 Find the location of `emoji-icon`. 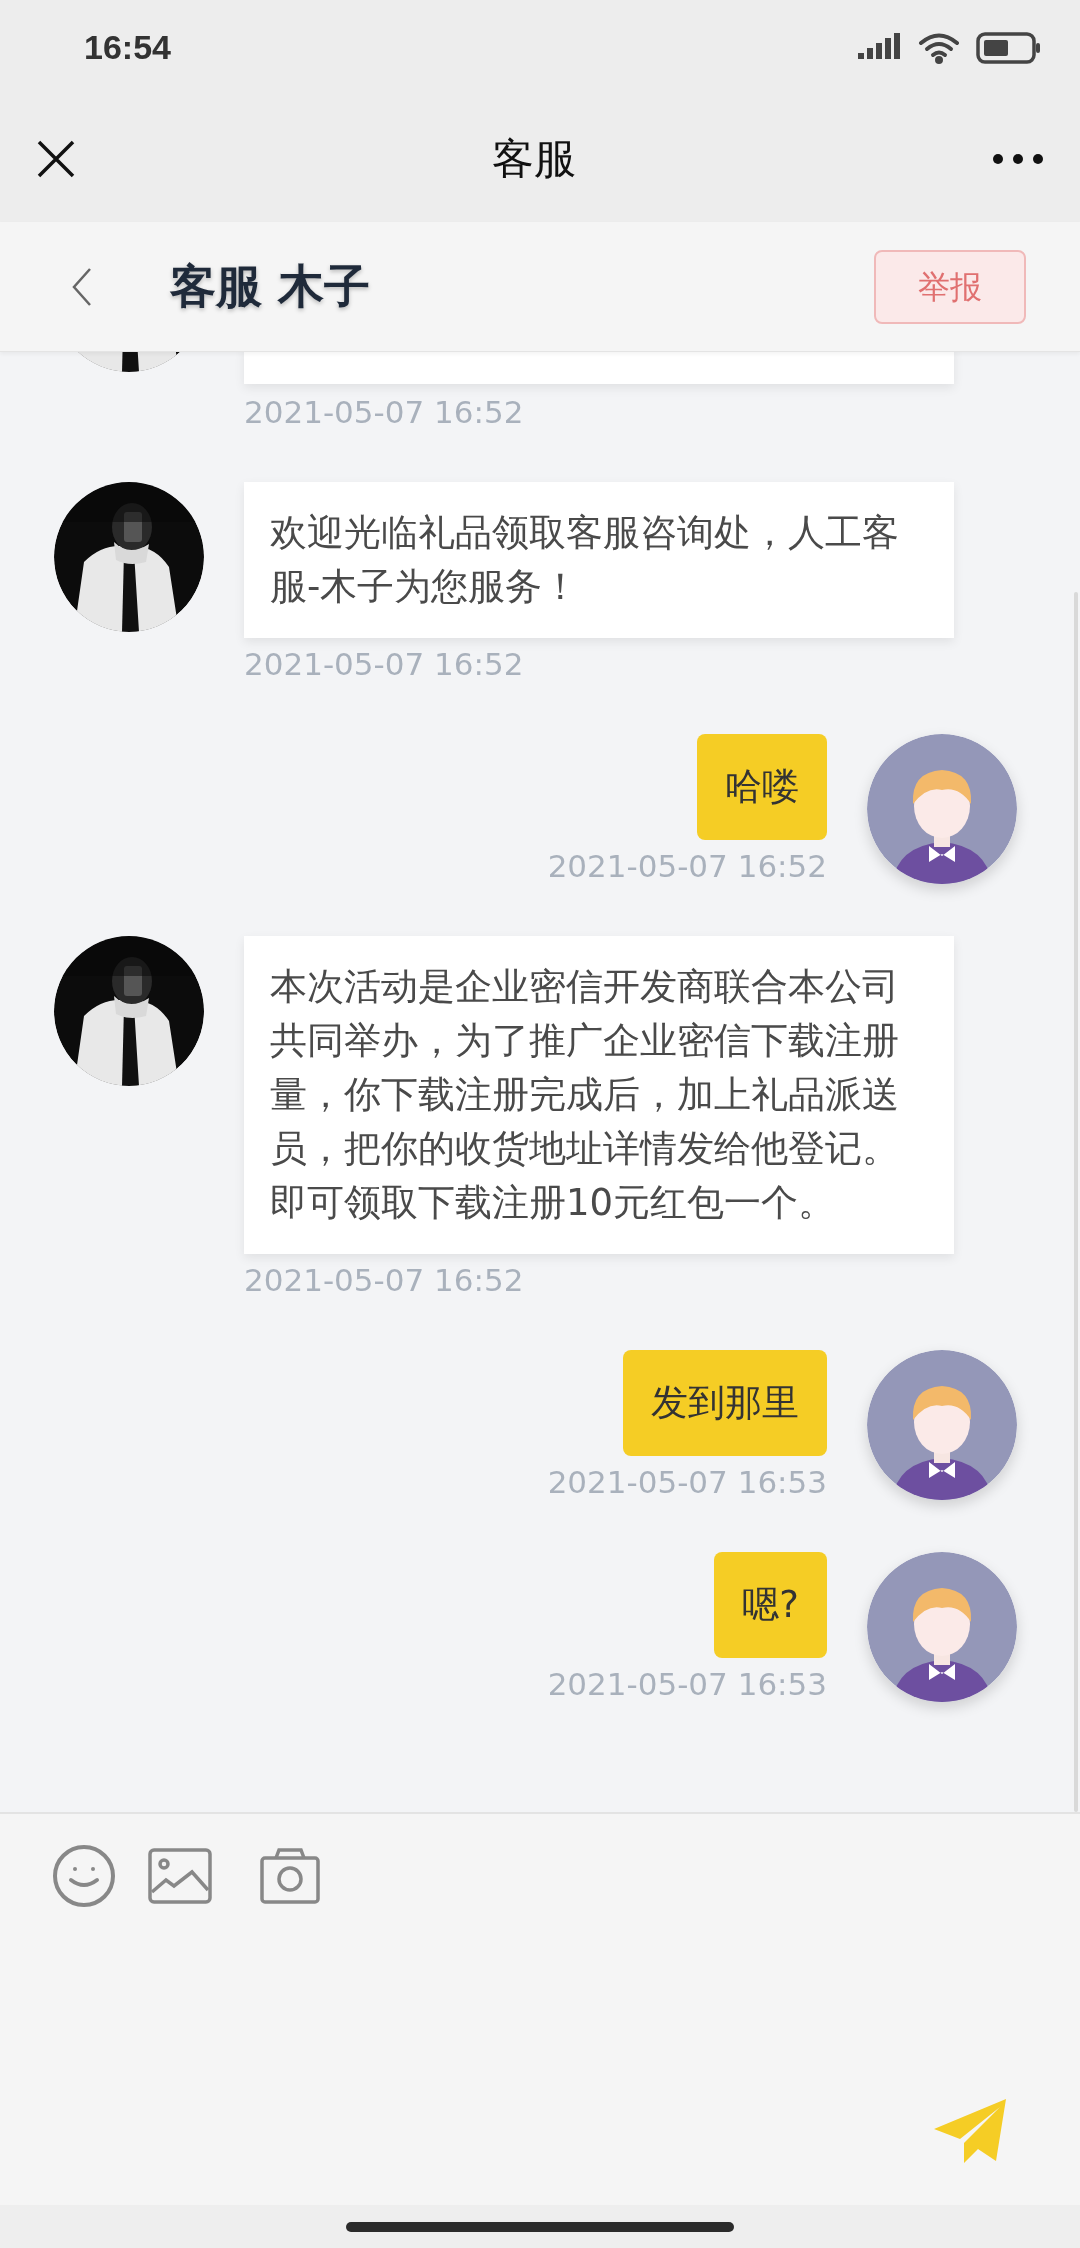

emoji-icon is located at coordinates (84, 1876).